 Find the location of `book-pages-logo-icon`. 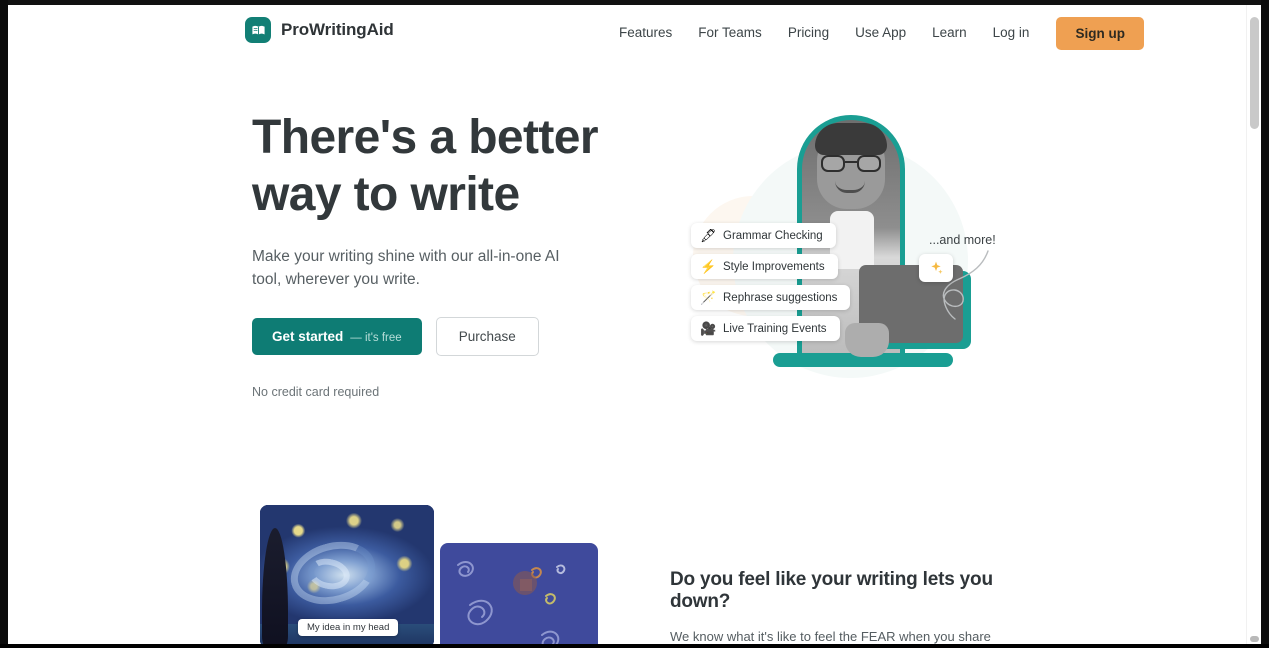

book-pages-logo-icon is located at coordinates (258, 30).